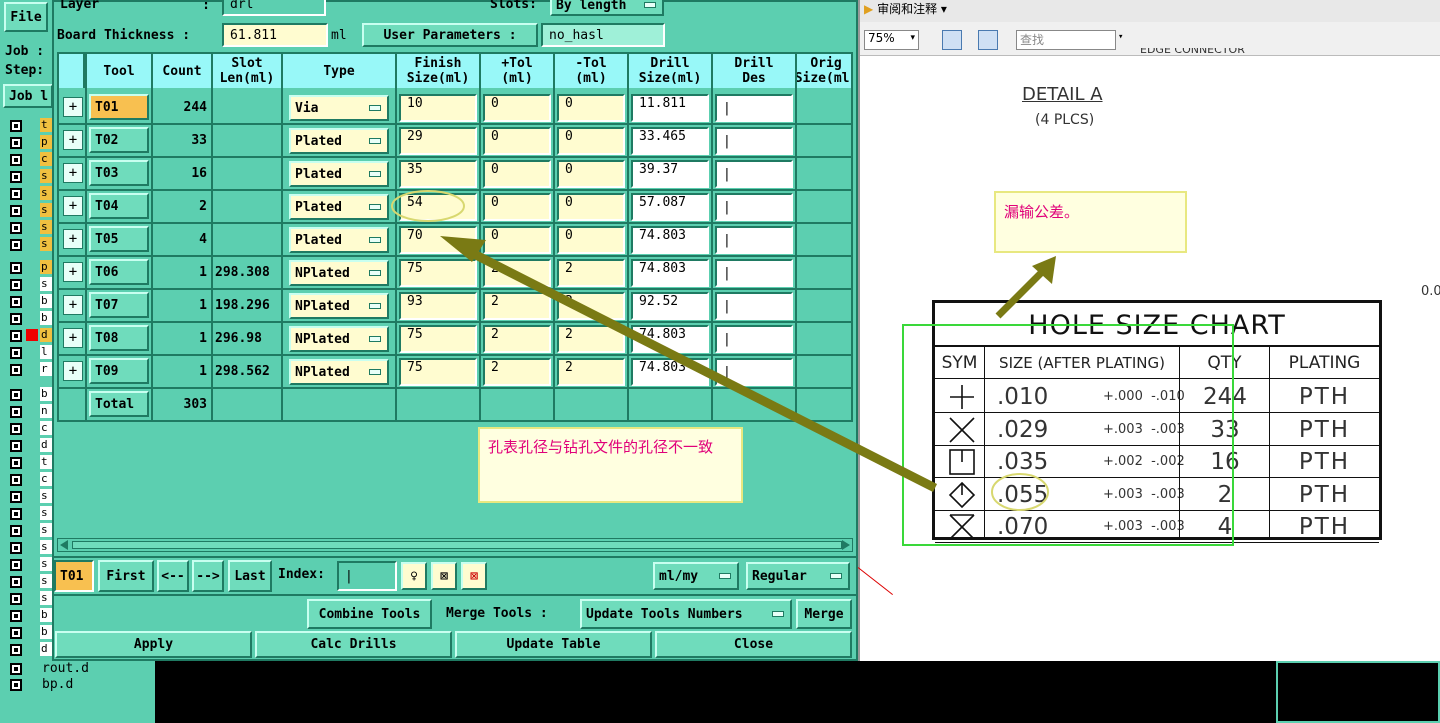  What do you see at coordinates (274, 8) in the screenshot?
I see `layer-field: drl` at bounding box center [274, 8].